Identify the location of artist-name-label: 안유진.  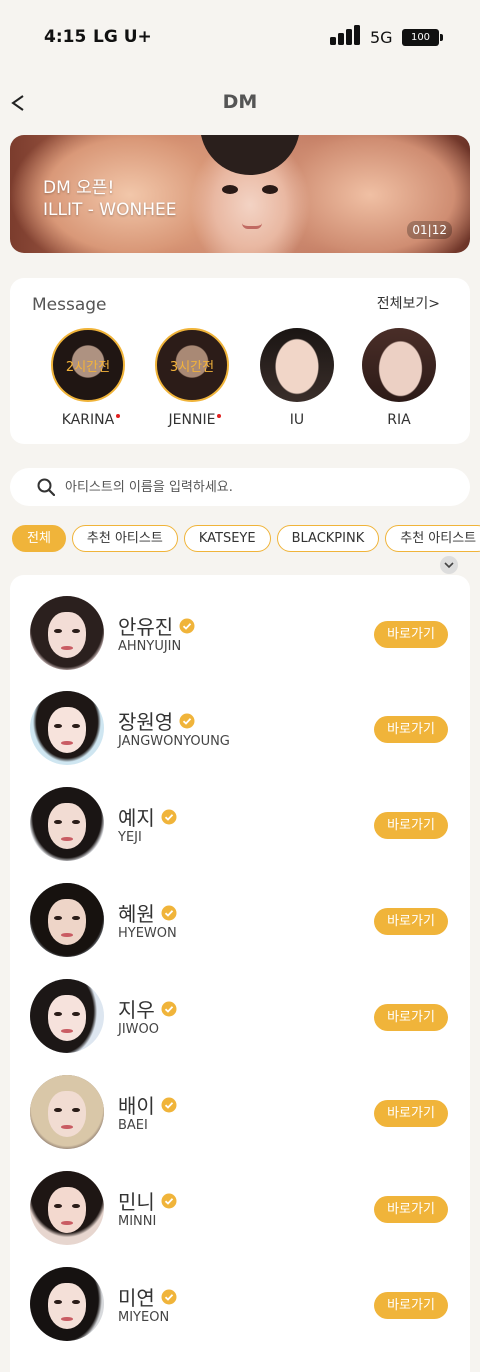
(146, 627).